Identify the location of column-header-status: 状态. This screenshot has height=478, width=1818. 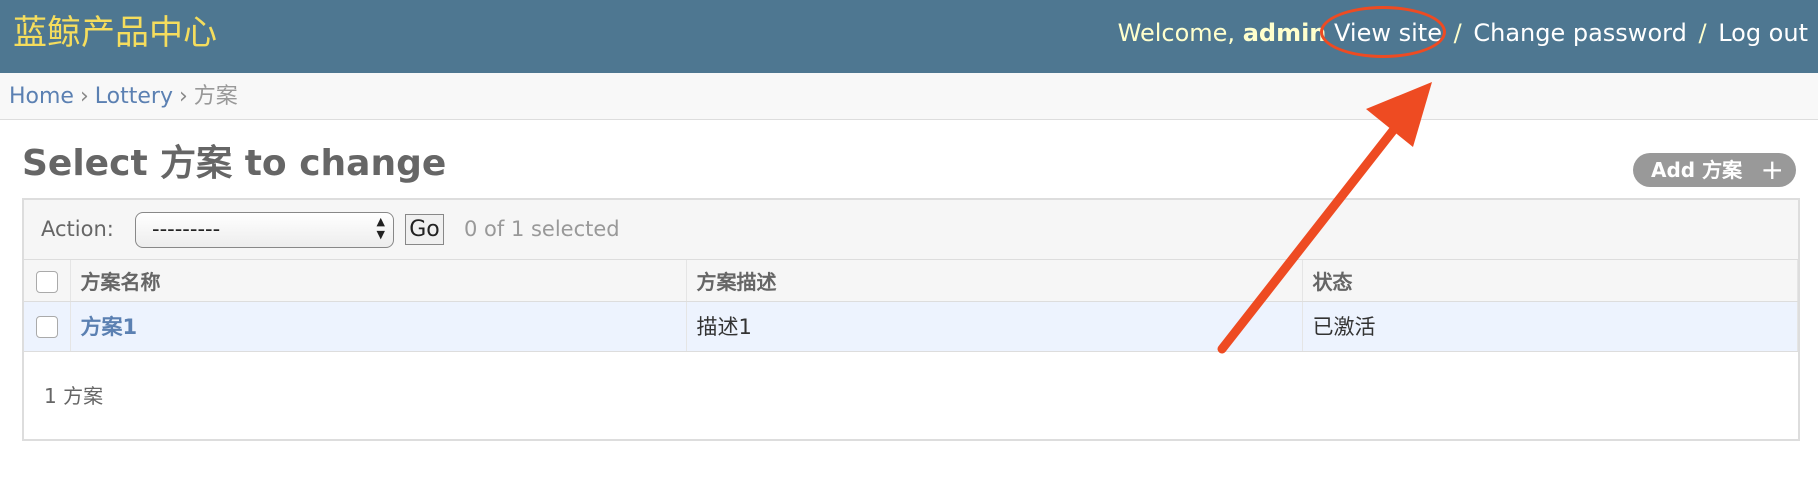
(1550, 281).